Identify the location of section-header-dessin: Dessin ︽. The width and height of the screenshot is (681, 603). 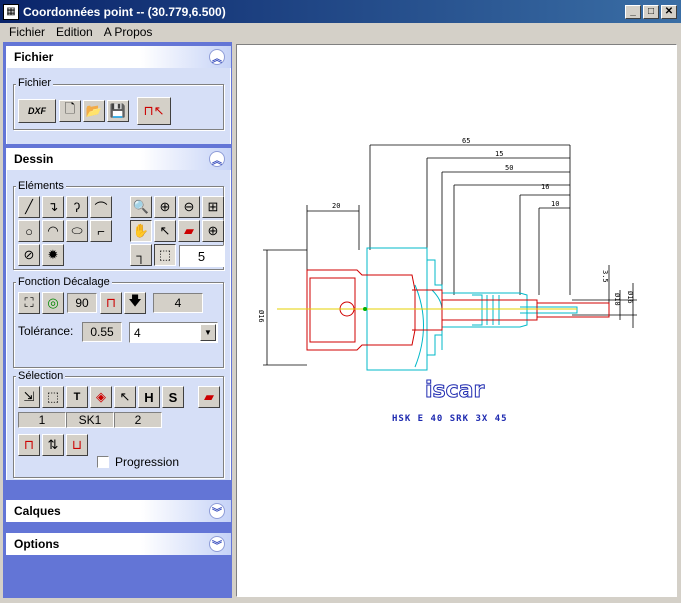
(118, 159).